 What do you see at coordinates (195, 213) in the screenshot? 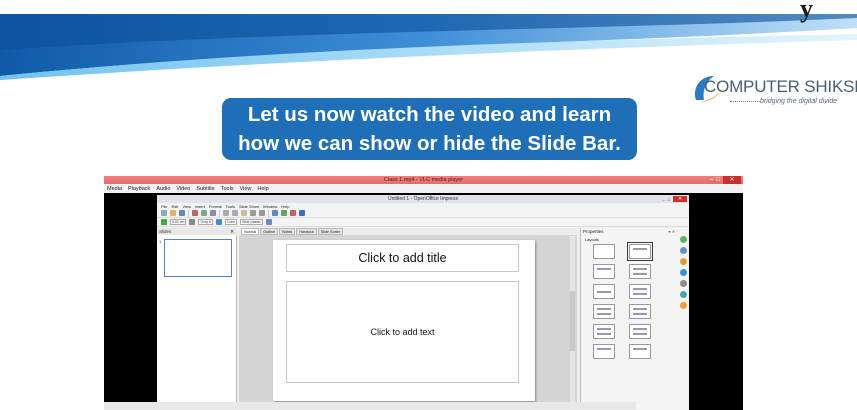
I see `pdf-icon` at bounding box center [195, 213].